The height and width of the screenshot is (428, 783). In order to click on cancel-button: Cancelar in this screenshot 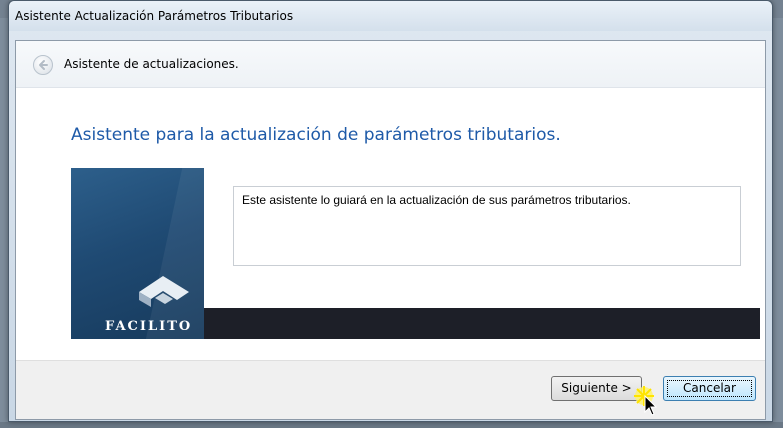, I will do `click(709, 388)`.